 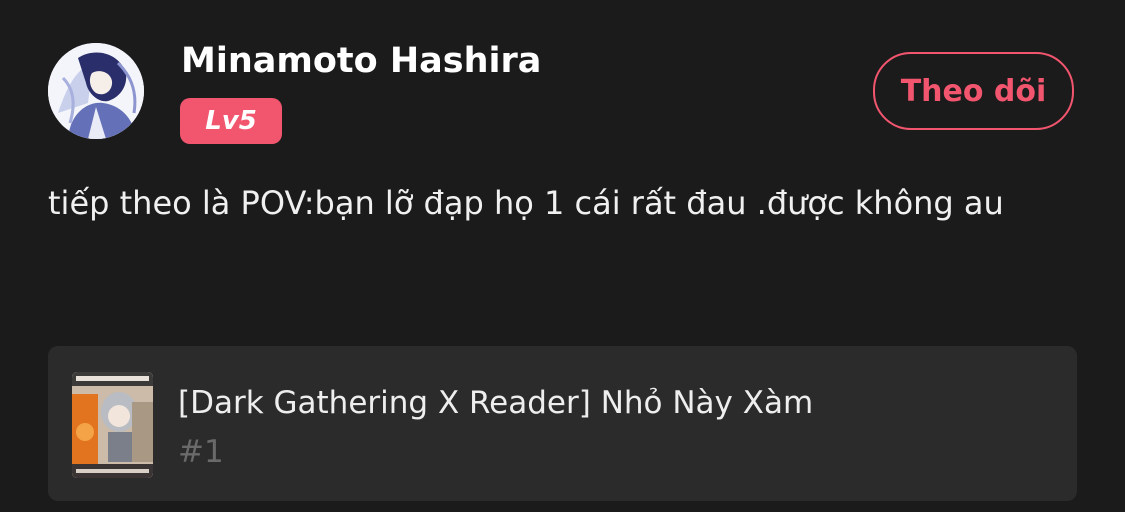 I want to click on story-title: [Dark Gathering X Reader] Nhỏ Này Xàm, so click(x=496, y=403).